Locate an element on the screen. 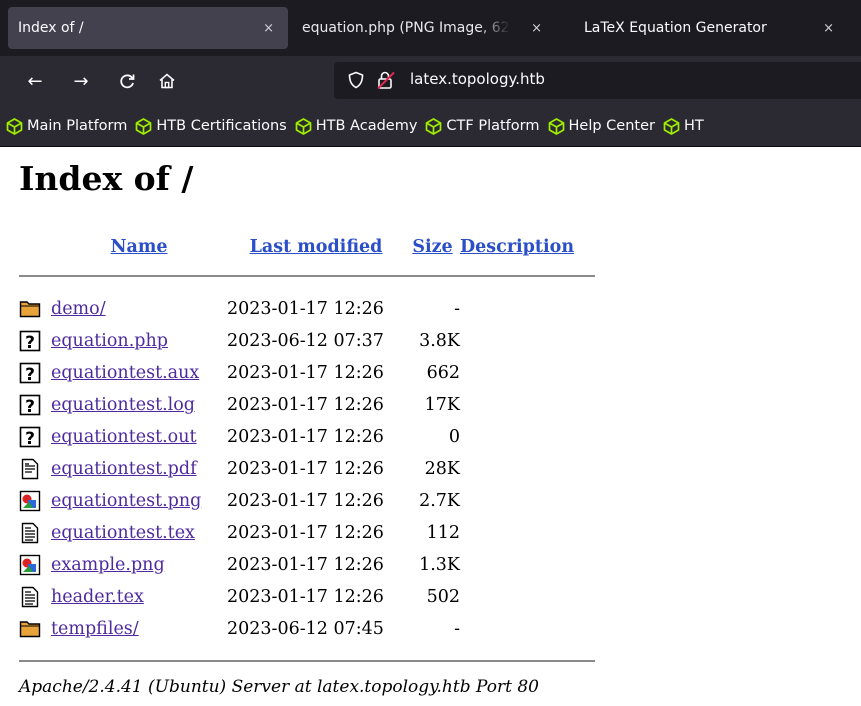  sort-by-name-link: Name is located at coordinates (139, 247).